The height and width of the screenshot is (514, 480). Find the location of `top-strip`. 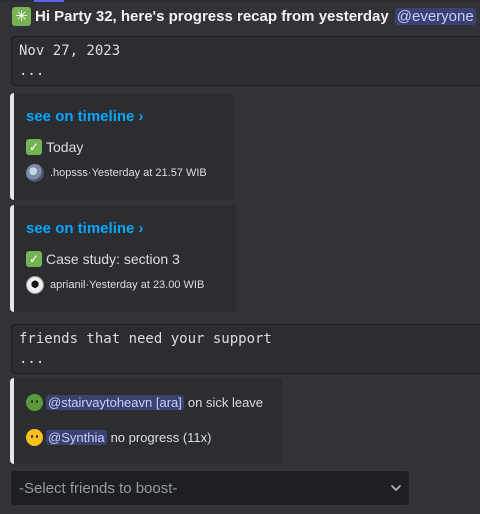

top-strip is located at coordinates (240, 1).